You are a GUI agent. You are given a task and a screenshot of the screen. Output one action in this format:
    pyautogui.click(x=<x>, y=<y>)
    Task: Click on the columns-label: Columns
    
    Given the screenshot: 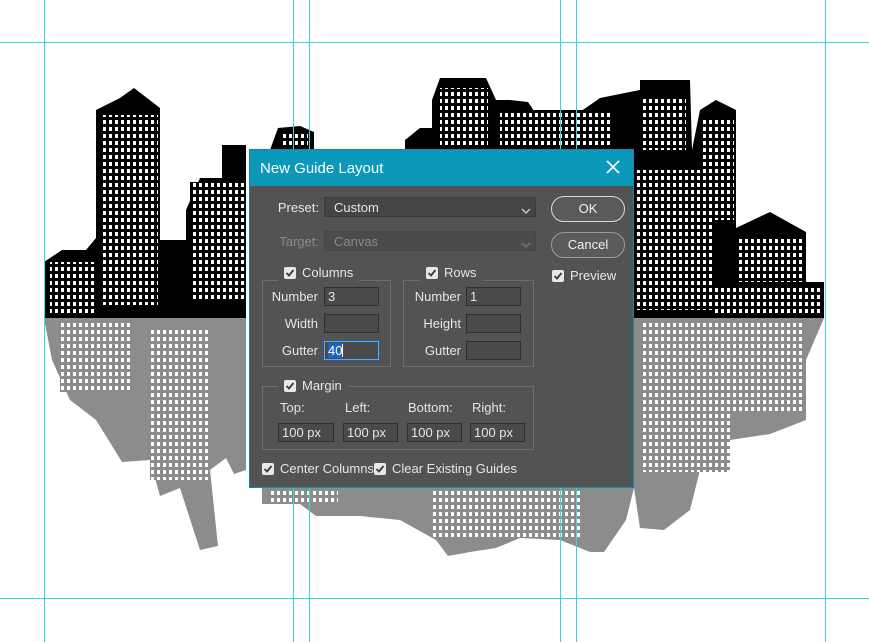 What is the action you would take?
    pyautogui.click(x=328, y=272)
    